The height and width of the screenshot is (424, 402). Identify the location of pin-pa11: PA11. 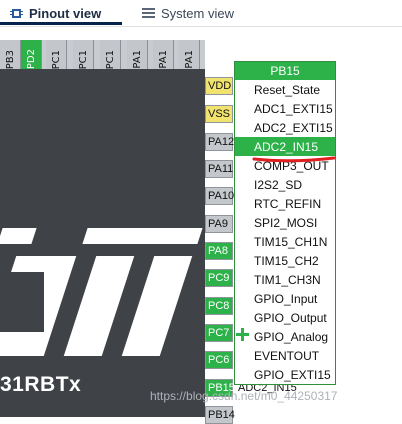
(219, 169).